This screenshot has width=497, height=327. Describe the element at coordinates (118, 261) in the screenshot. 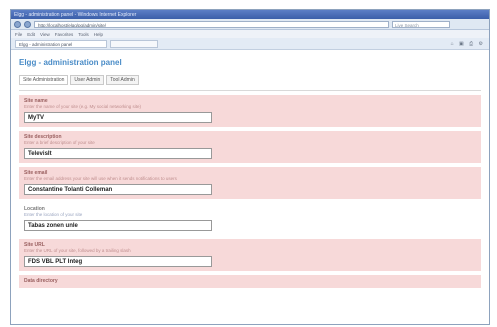

I see `site-url-input: FDS VBL PLT Integ` at that location.